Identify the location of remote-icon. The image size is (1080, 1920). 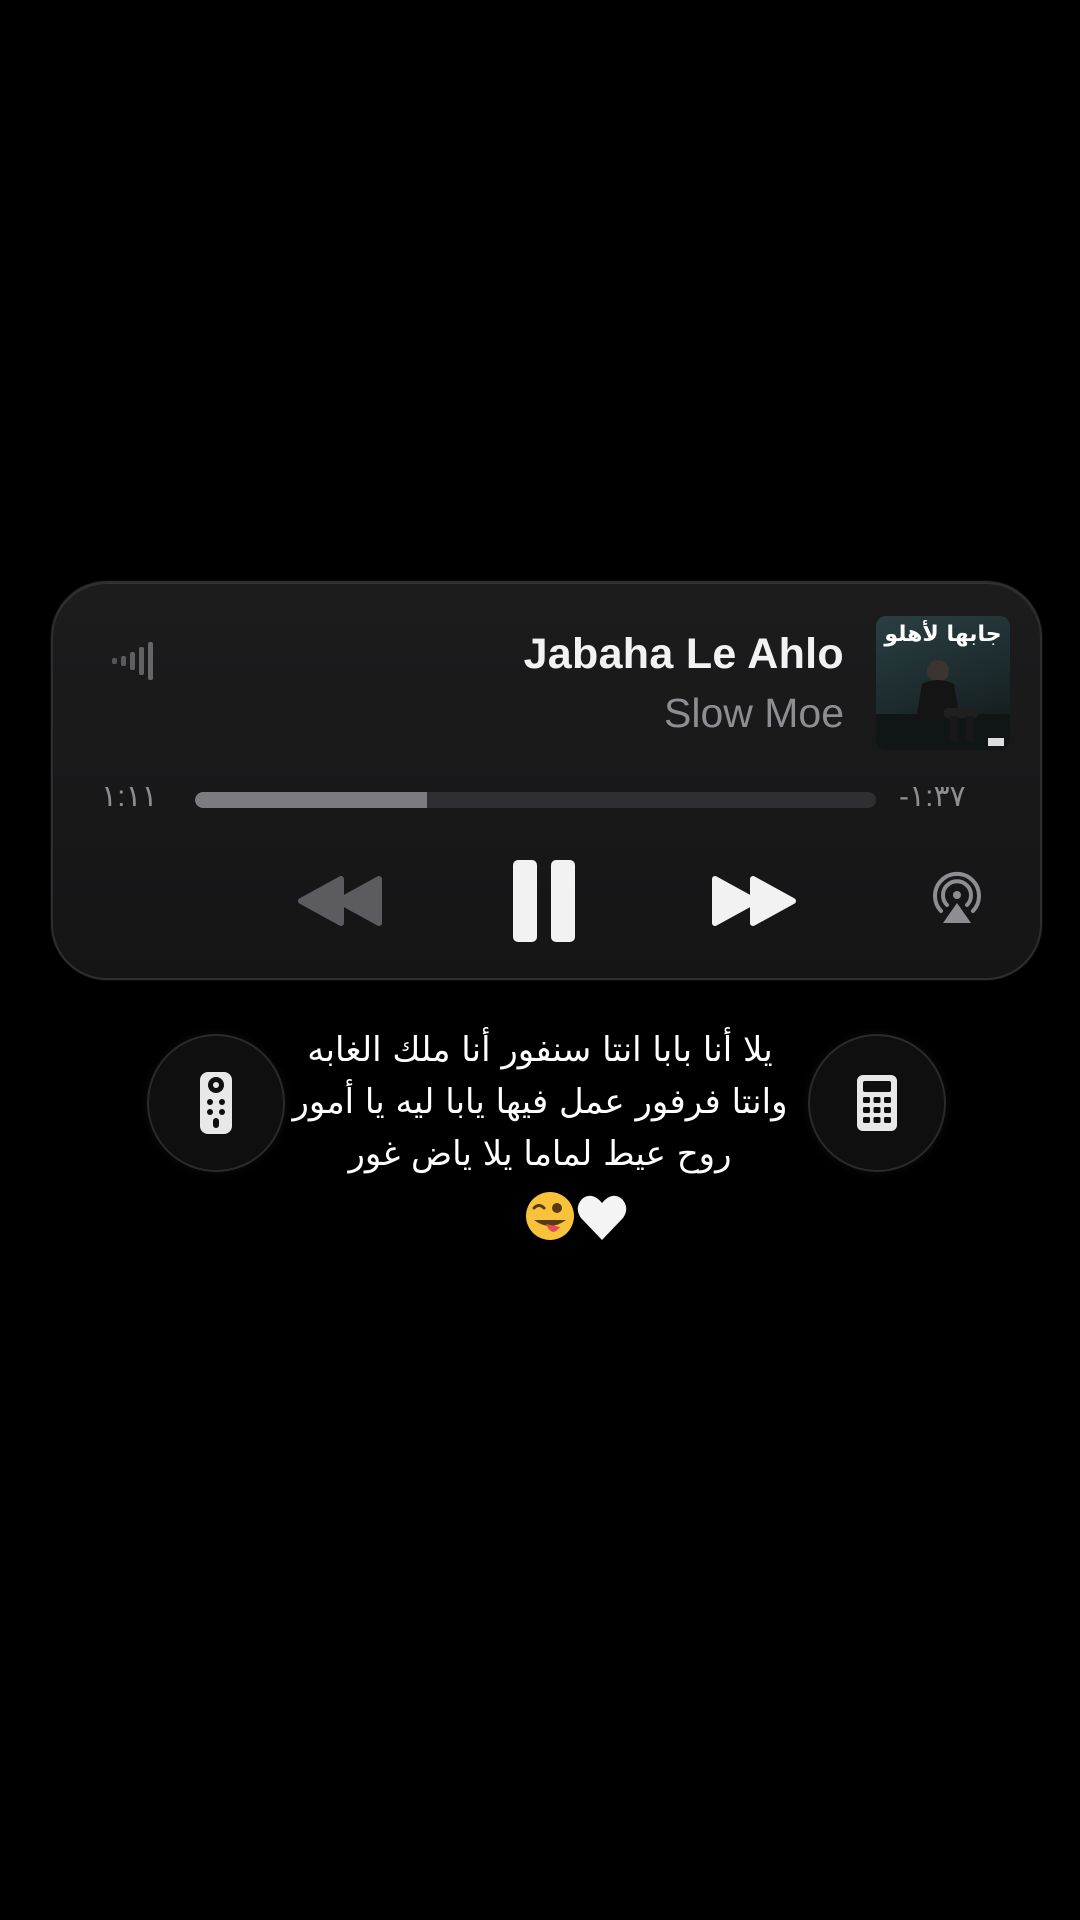
(216, 1103).